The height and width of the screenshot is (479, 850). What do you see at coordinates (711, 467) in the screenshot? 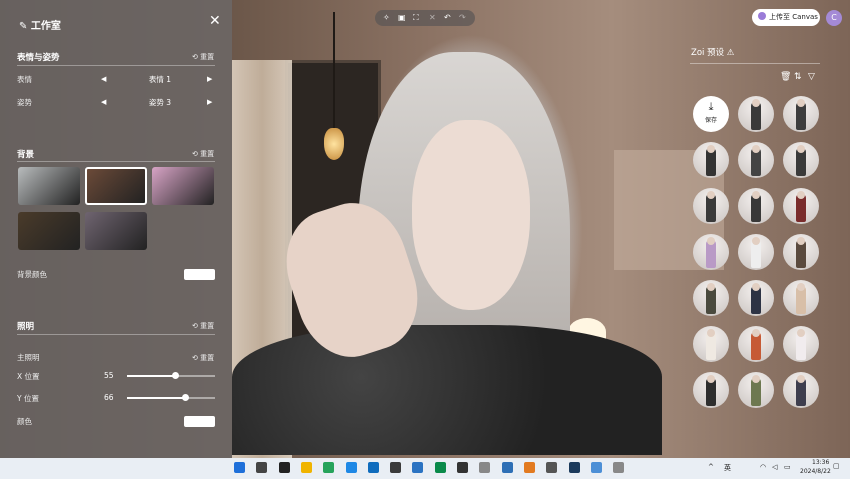
I see `chevron-up-icon: ^` at bounding box center [711, 467].